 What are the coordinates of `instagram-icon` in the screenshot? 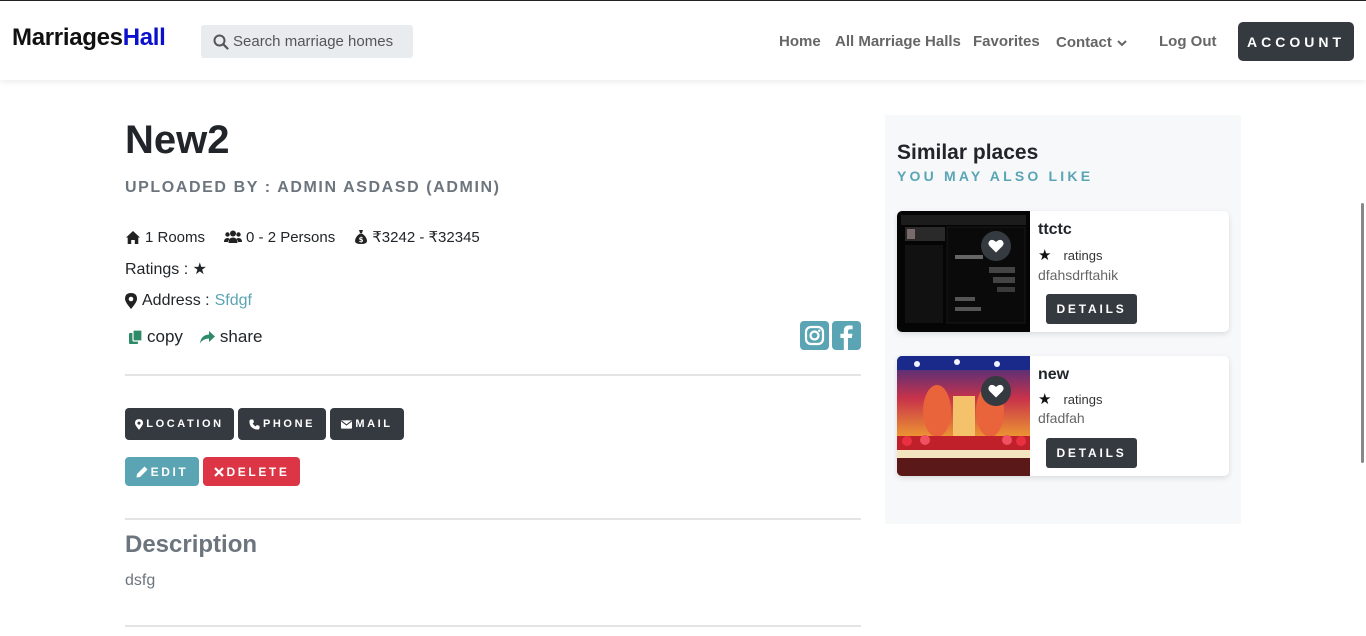 It's located at (814, 335).